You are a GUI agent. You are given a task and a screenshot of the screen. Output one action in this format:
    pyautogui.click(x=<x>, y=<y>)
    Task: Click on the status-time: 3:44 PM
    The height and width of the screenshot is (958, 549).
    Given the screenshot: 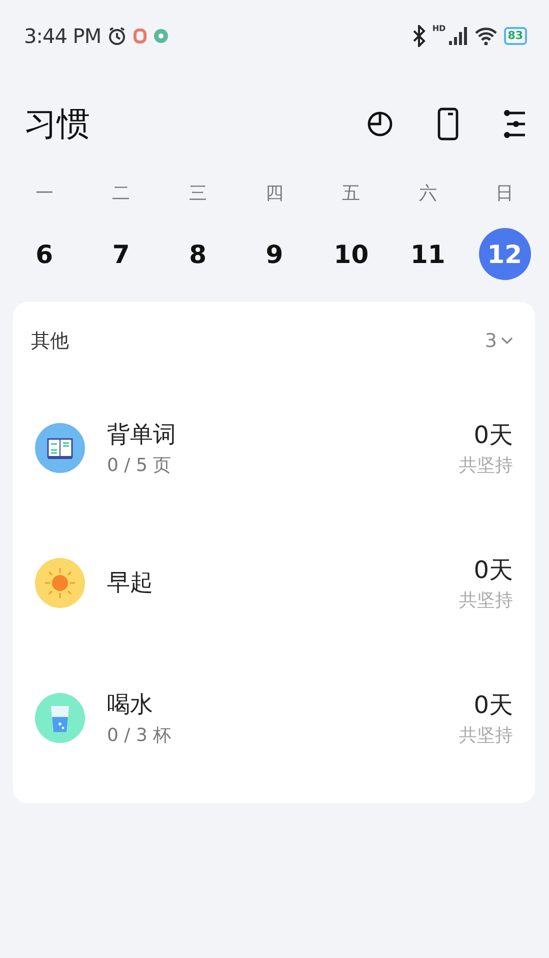 What is the action you would take?
    pyautogui.click(x=63, y=36)
    